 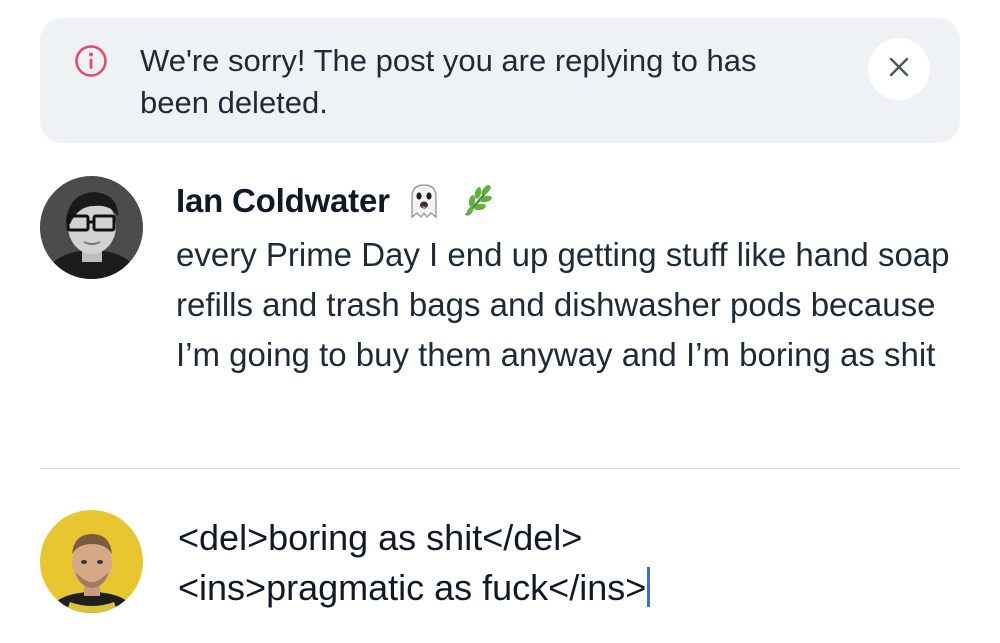 What do you see at coordinates (424, 201) in the screenshot?
I see `ghost-emoji` at bounding box center [424, 201].